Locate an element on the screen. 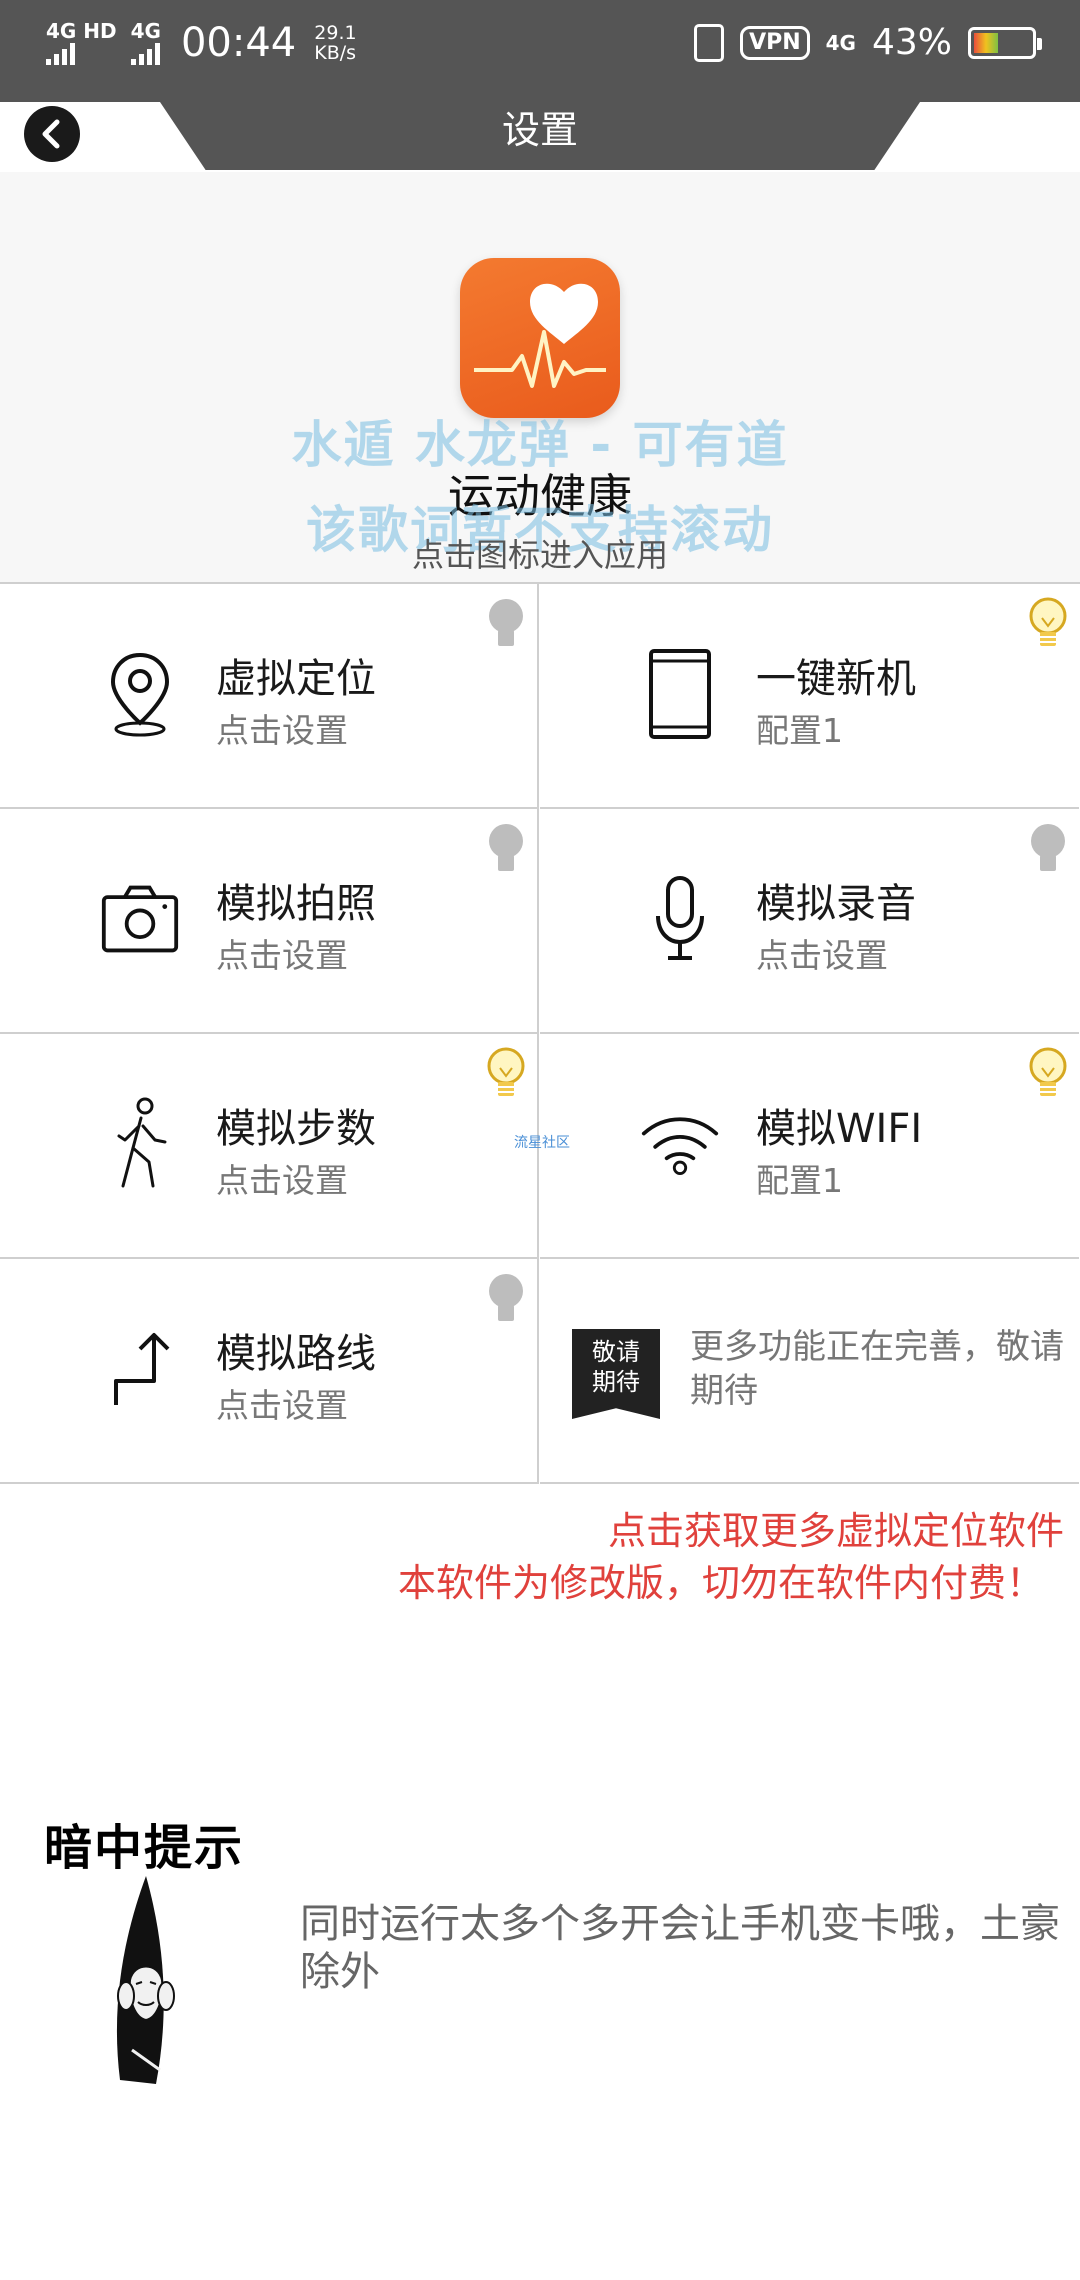 The height and width of the screenshot is (2280, 1080). battery-icon is located at coordinates (1005, 42).